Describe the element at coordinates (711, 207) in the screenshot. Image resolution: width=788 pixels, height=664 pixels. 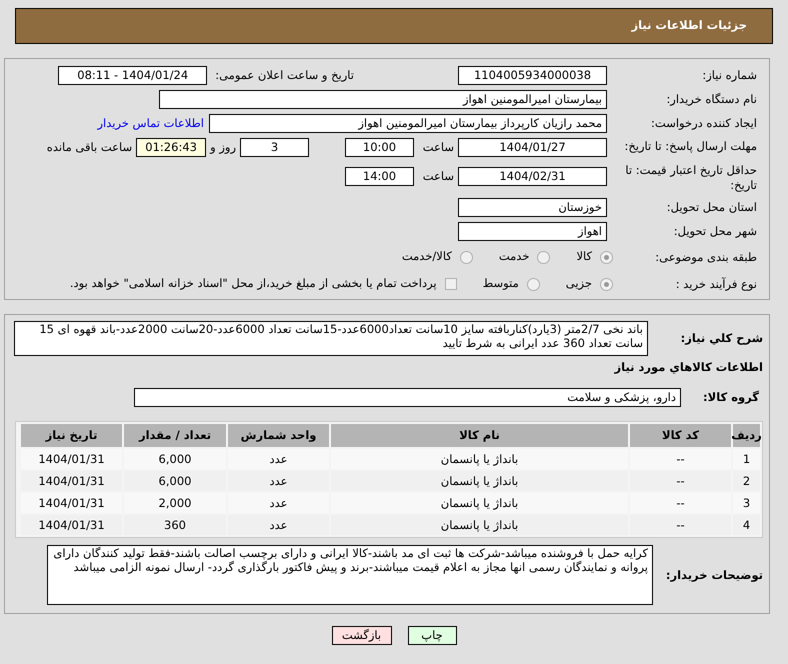
I see `field-label: استان محل تحویل:` at that location.